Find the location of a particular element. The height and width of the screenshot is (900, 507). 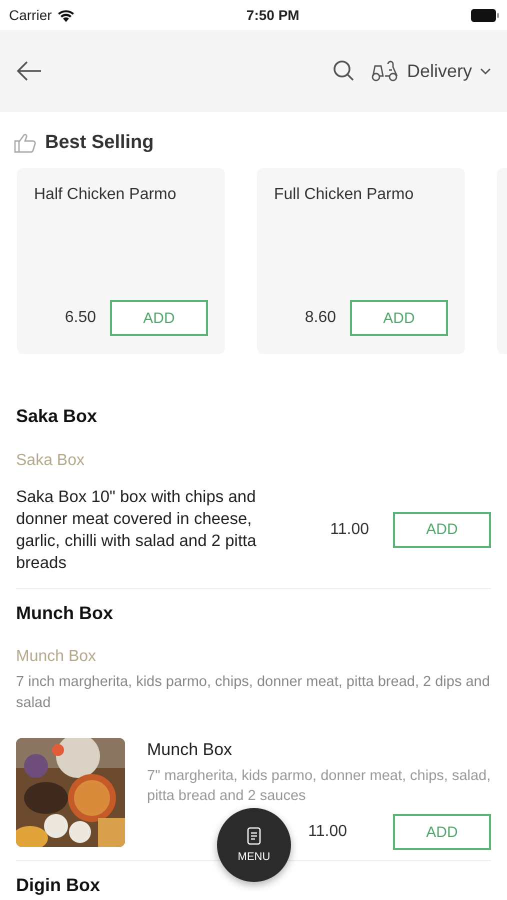

category-heading: Munch Box is located at coordinates (65, 613).